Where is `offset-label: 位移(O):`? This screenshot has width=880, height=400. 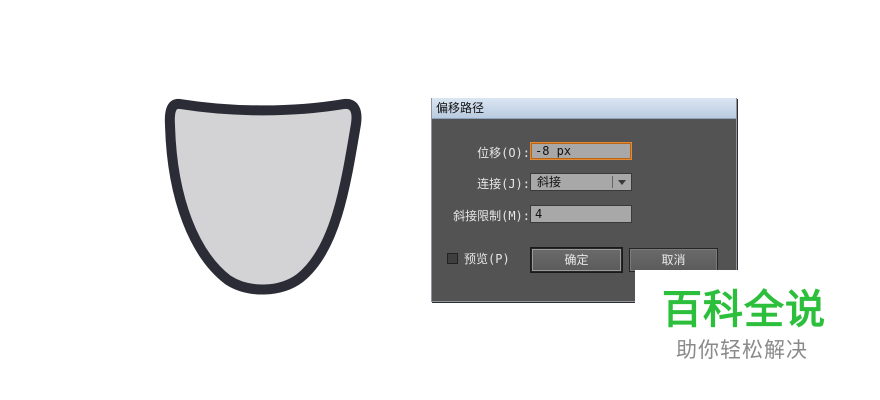
offset-label: 位移(O): is located at coordinates (503, 153).